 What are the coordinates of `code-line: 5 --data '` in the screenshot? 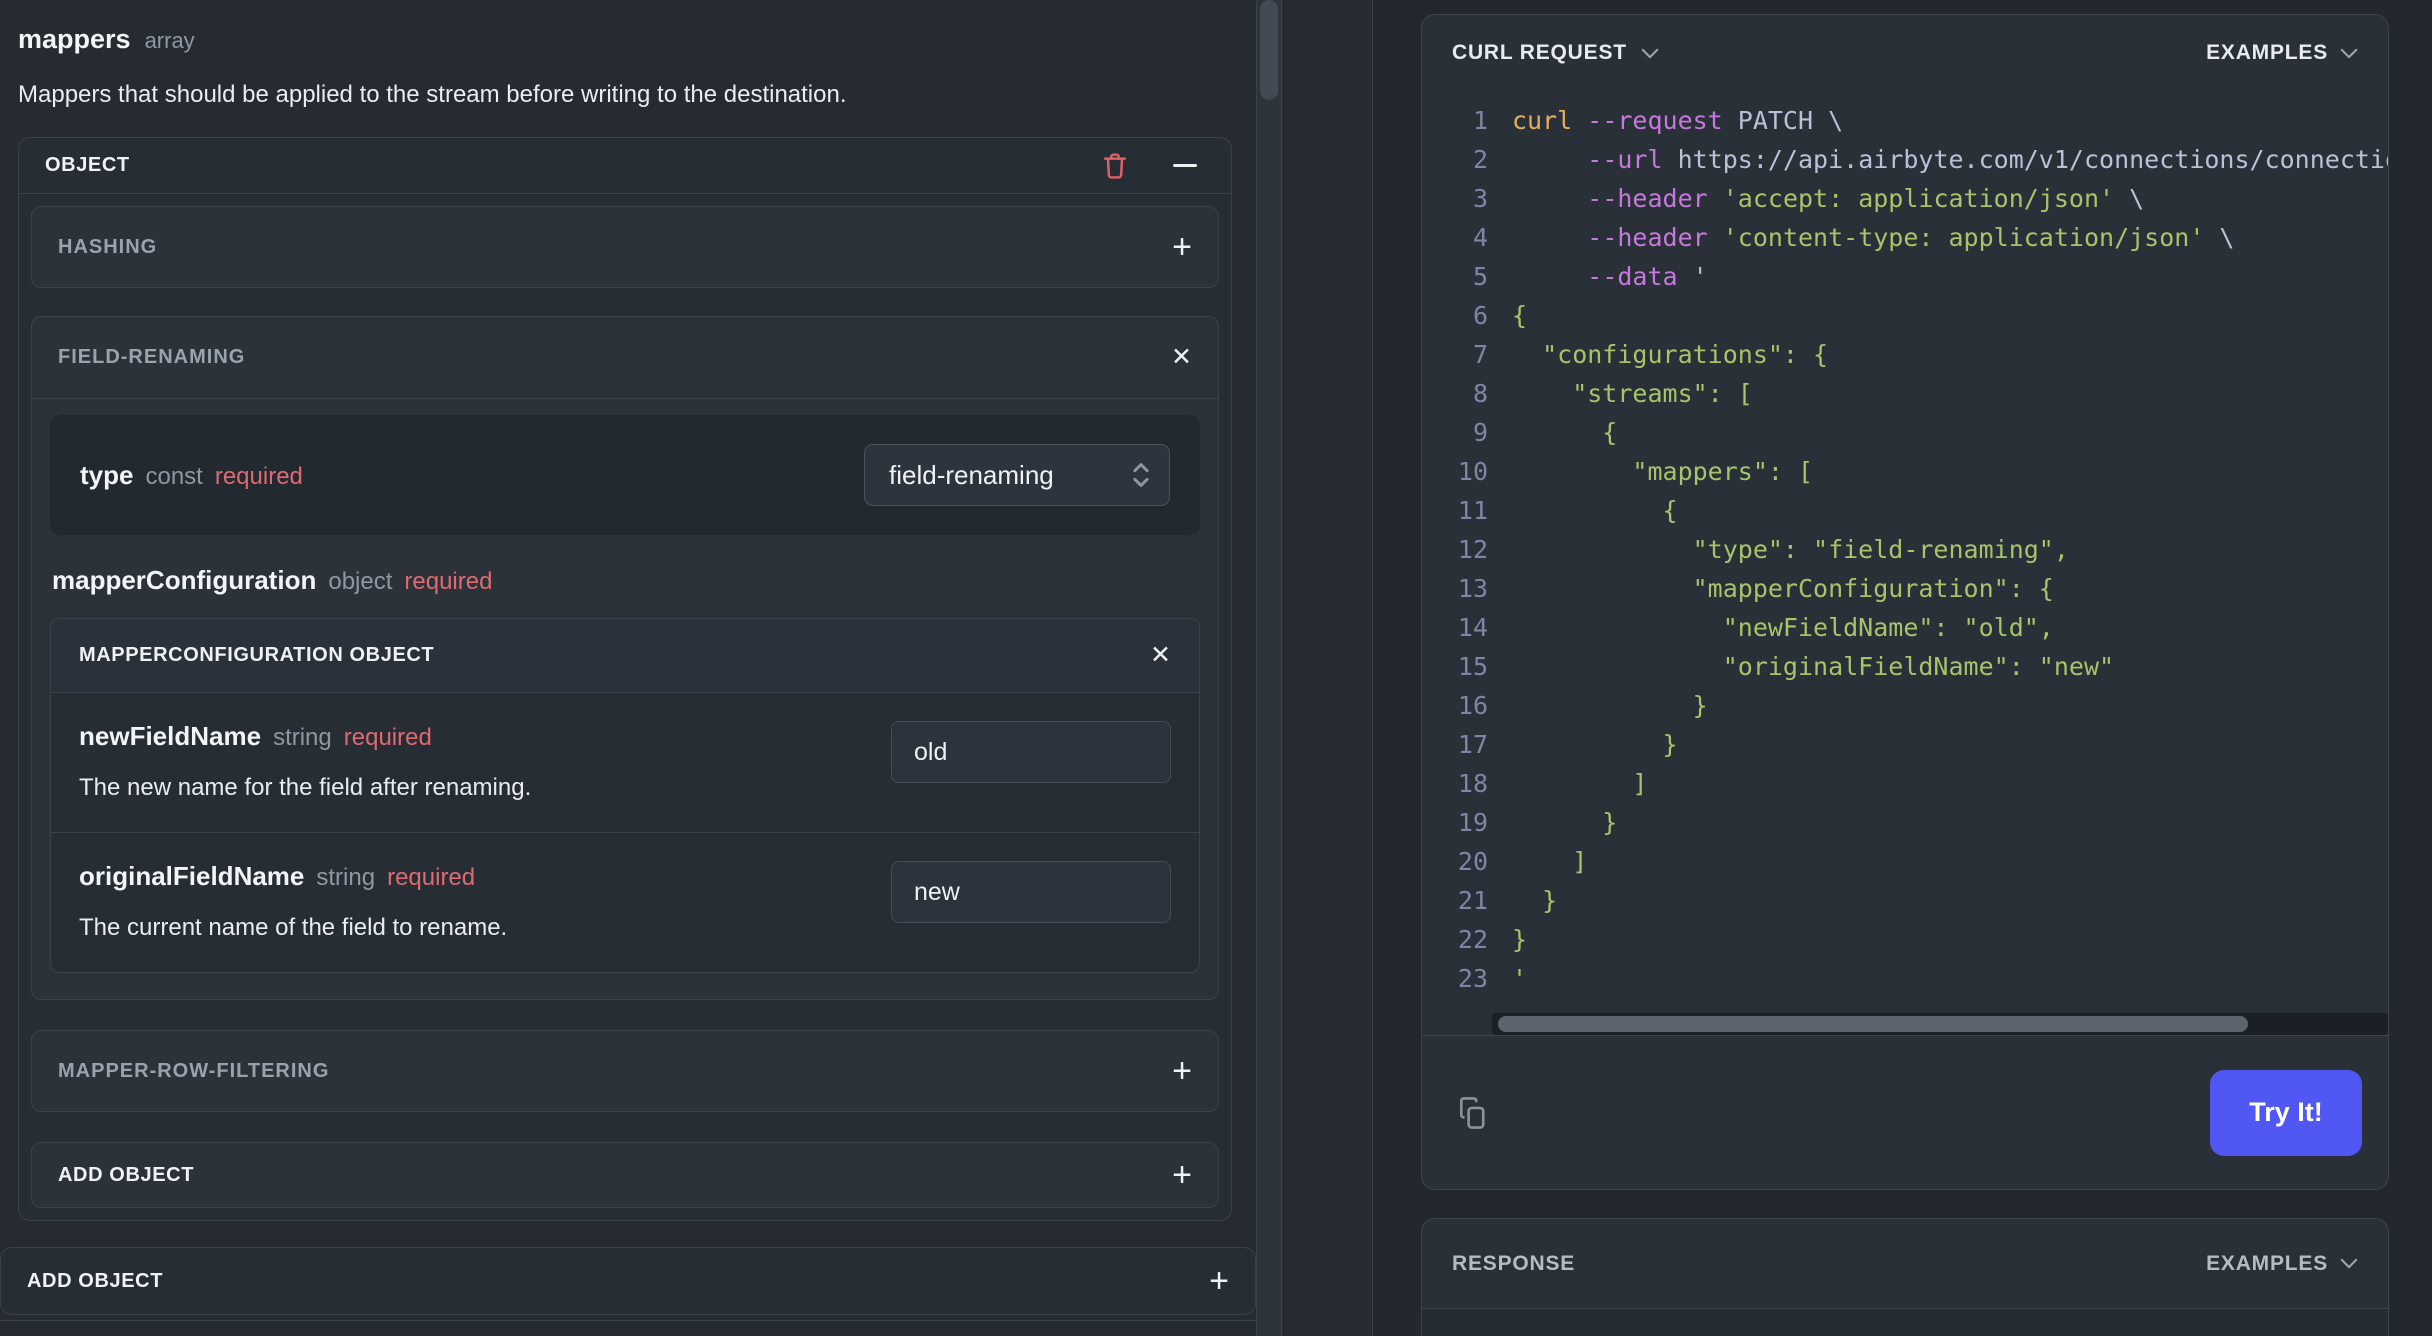 It's located at (1905, 276).